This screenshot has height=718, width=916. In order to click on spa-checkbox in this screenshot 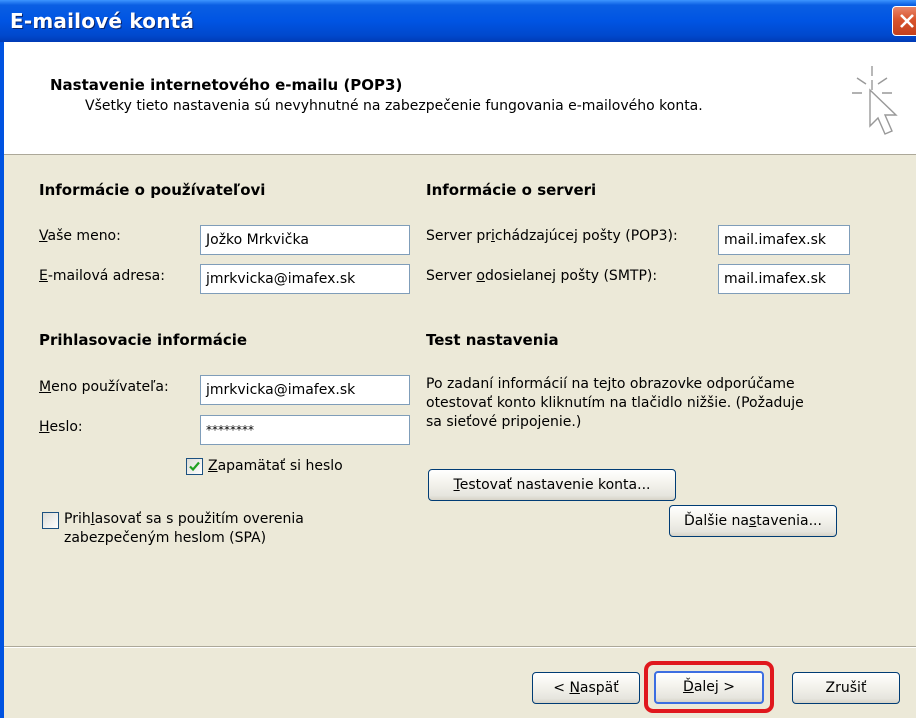, I will do `click(50, 520)`.